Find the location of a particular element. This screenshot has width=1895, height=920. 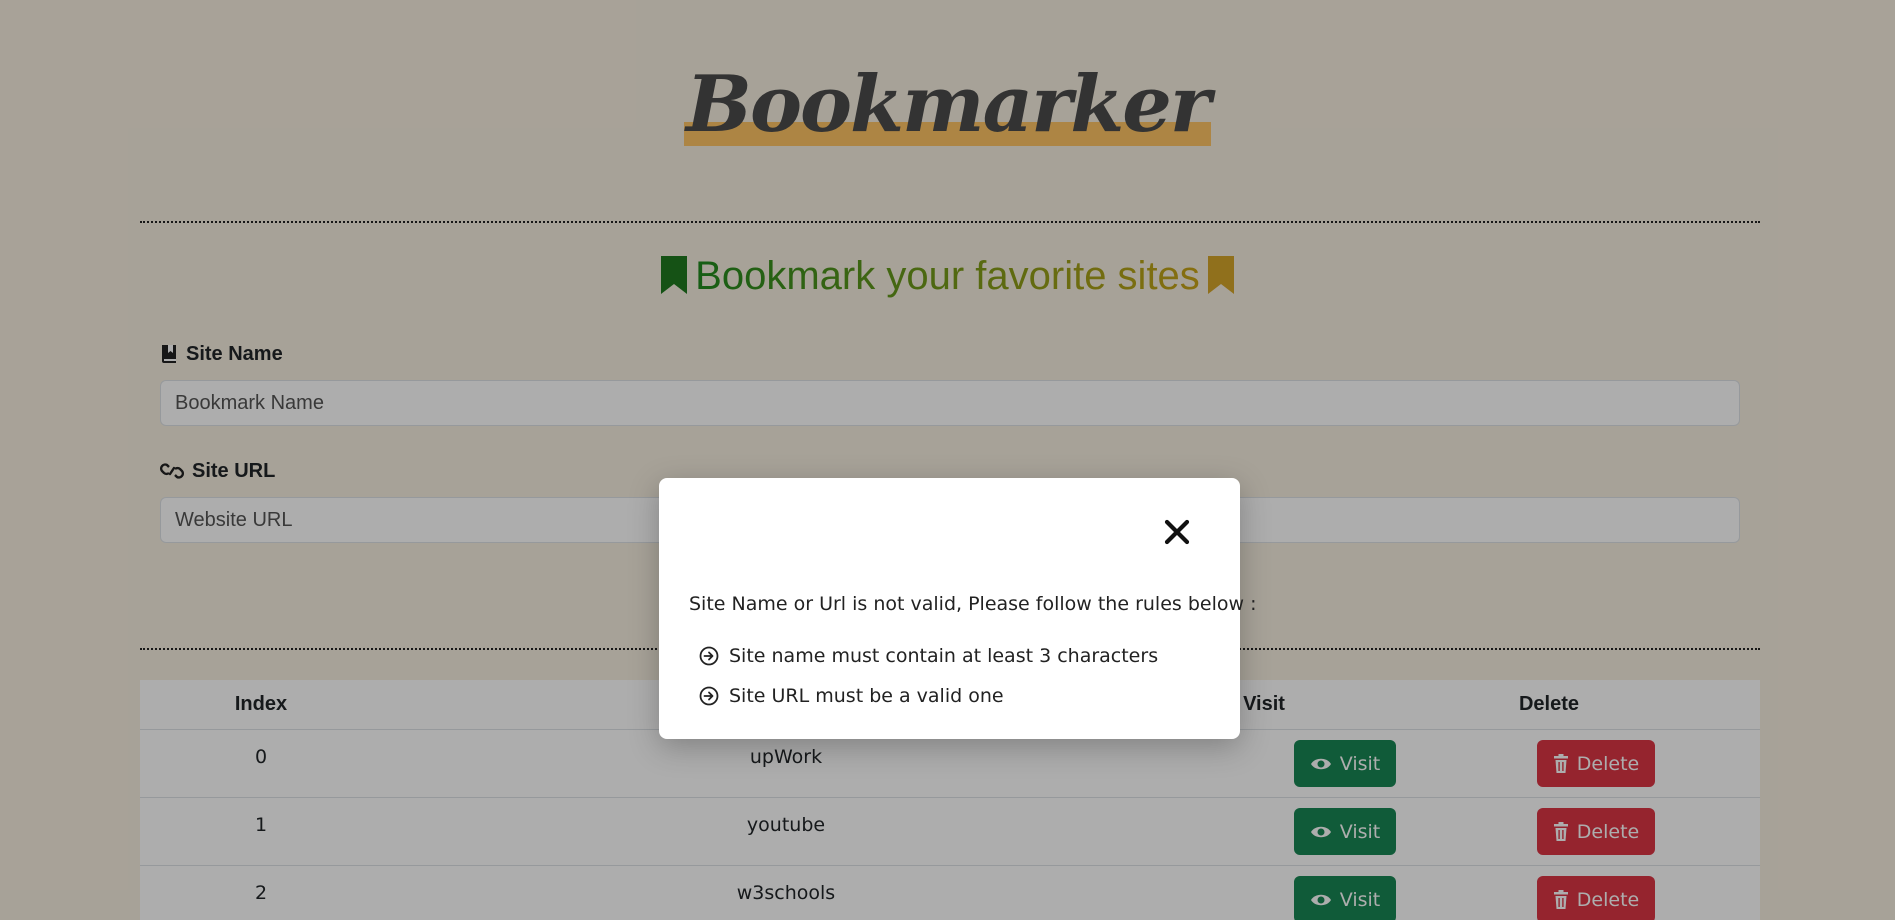

logo-text: Bookmarker is located at coordinates (948, 104).